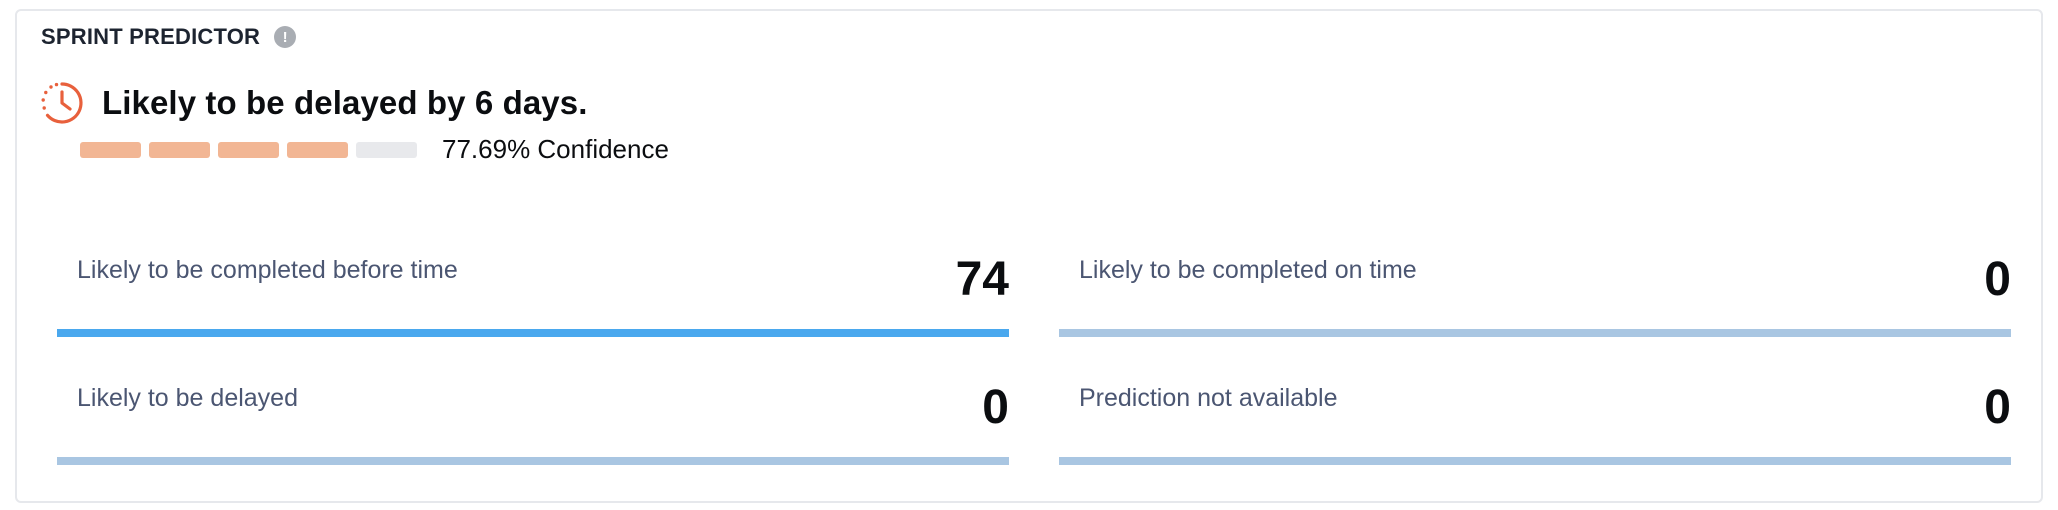  What do you see at coordinates (151, 36) in the screenshot?
I see `card-title: SPRINT PREDICTOR` at bounding box center [151, 36].